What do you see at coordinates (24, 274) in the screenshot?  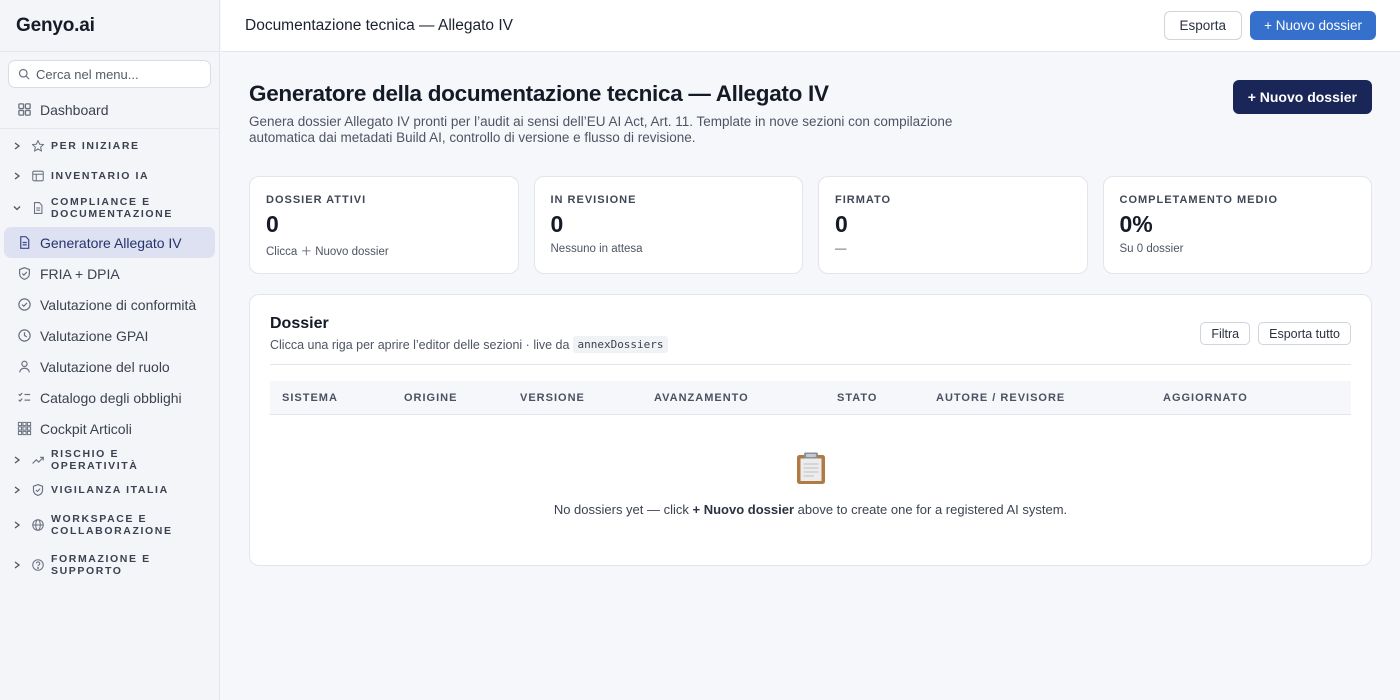 I see `shield-icon` at bounding box center [24, 274].